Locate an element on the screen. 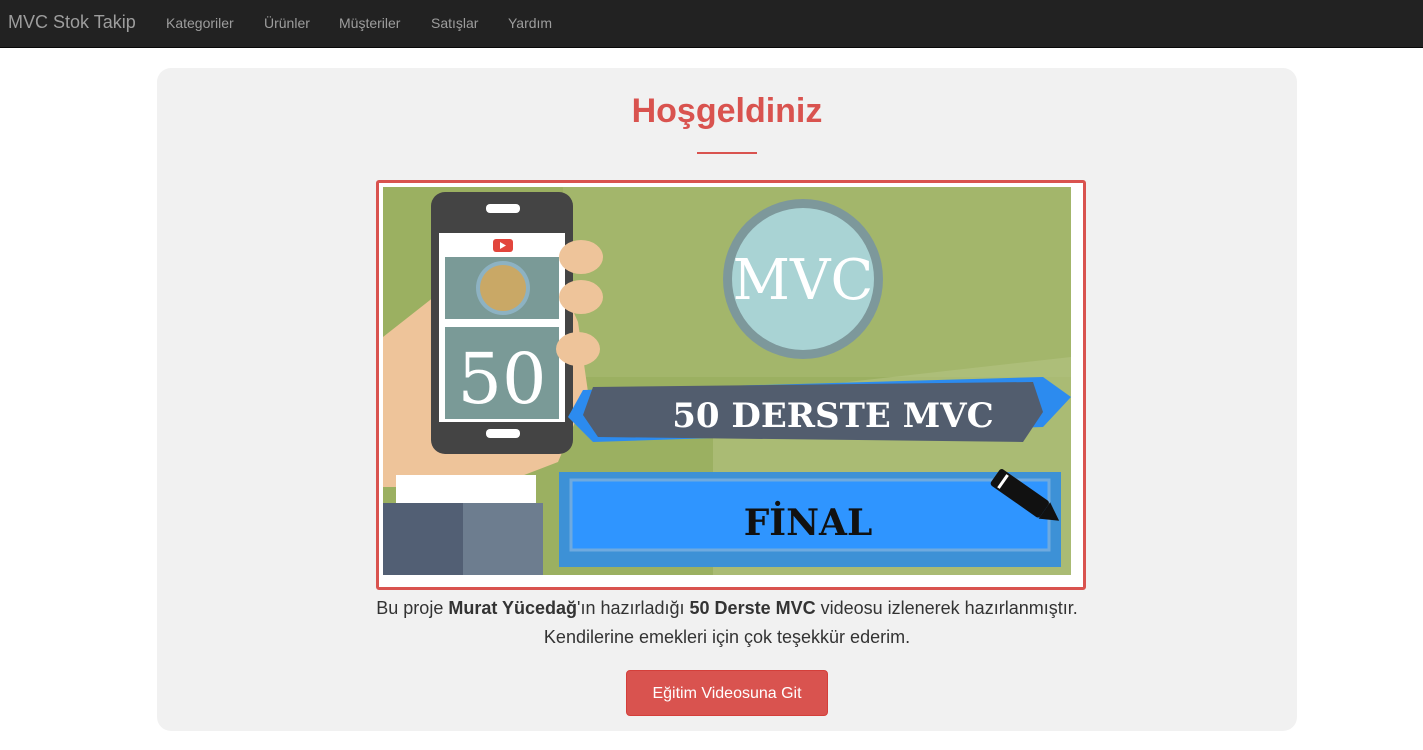  derste-banner-text: 50 DERSTE MVC is located at coordinates (833, 416).